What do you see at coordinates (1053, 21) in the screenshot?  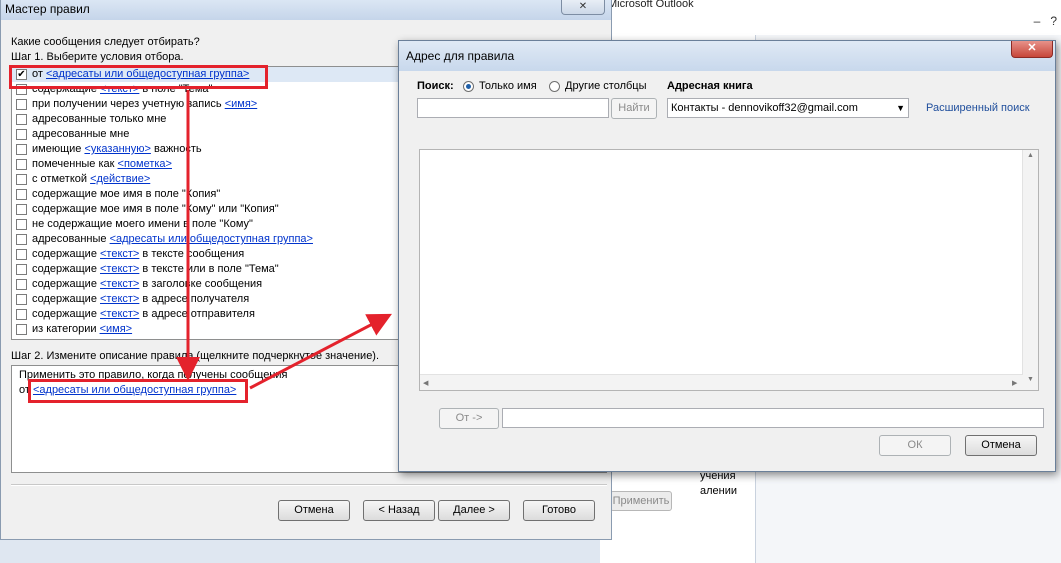 I see `help-icon: ?` at bounding box center [1053, 21].